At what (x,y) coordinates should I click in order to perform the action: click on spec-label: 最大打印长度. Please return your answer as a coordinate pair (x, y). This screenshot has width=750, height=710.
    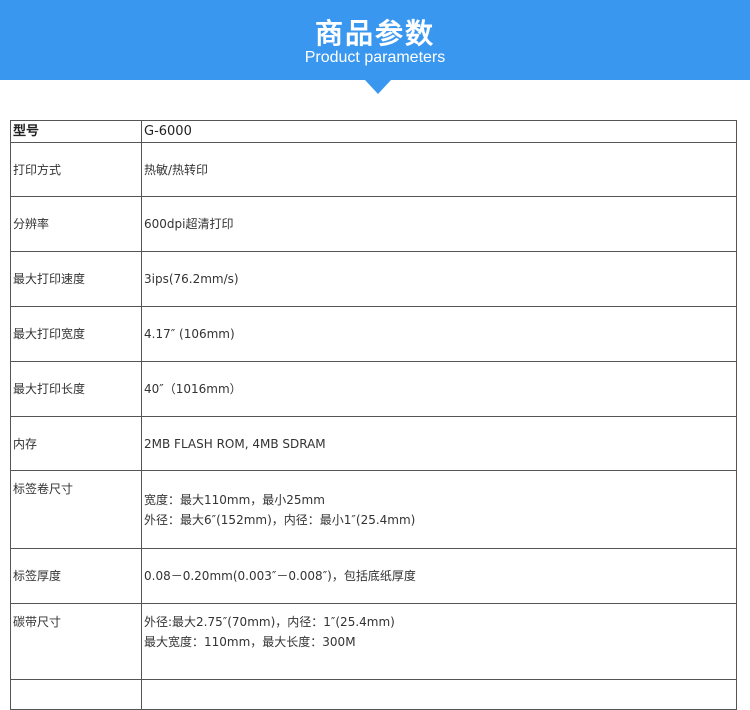
    Looking at the image, I should click on (76, 389).